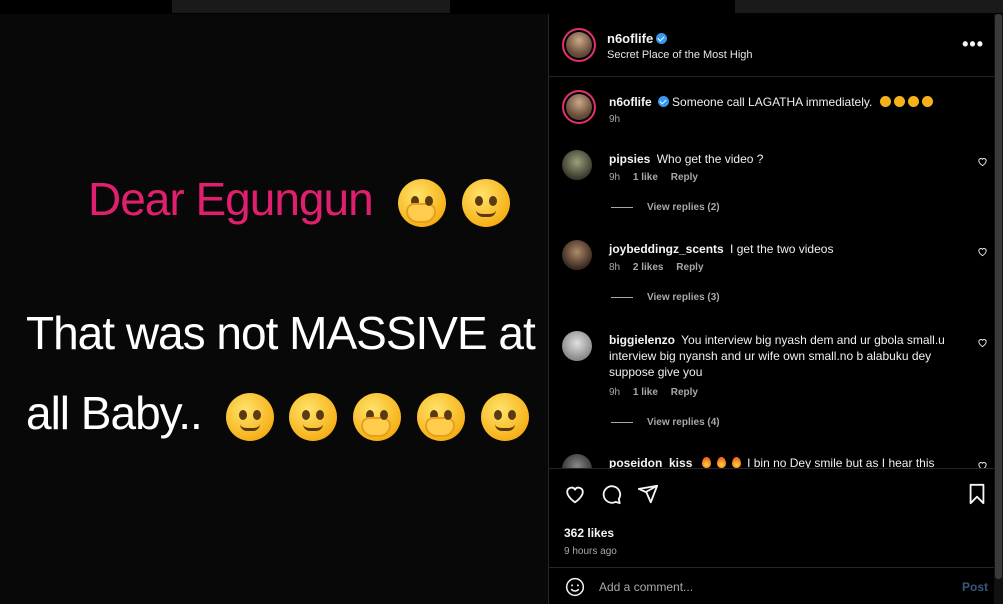 The image size is (1003, 604). I want to click on browser-top-strip, so click(501, 7).